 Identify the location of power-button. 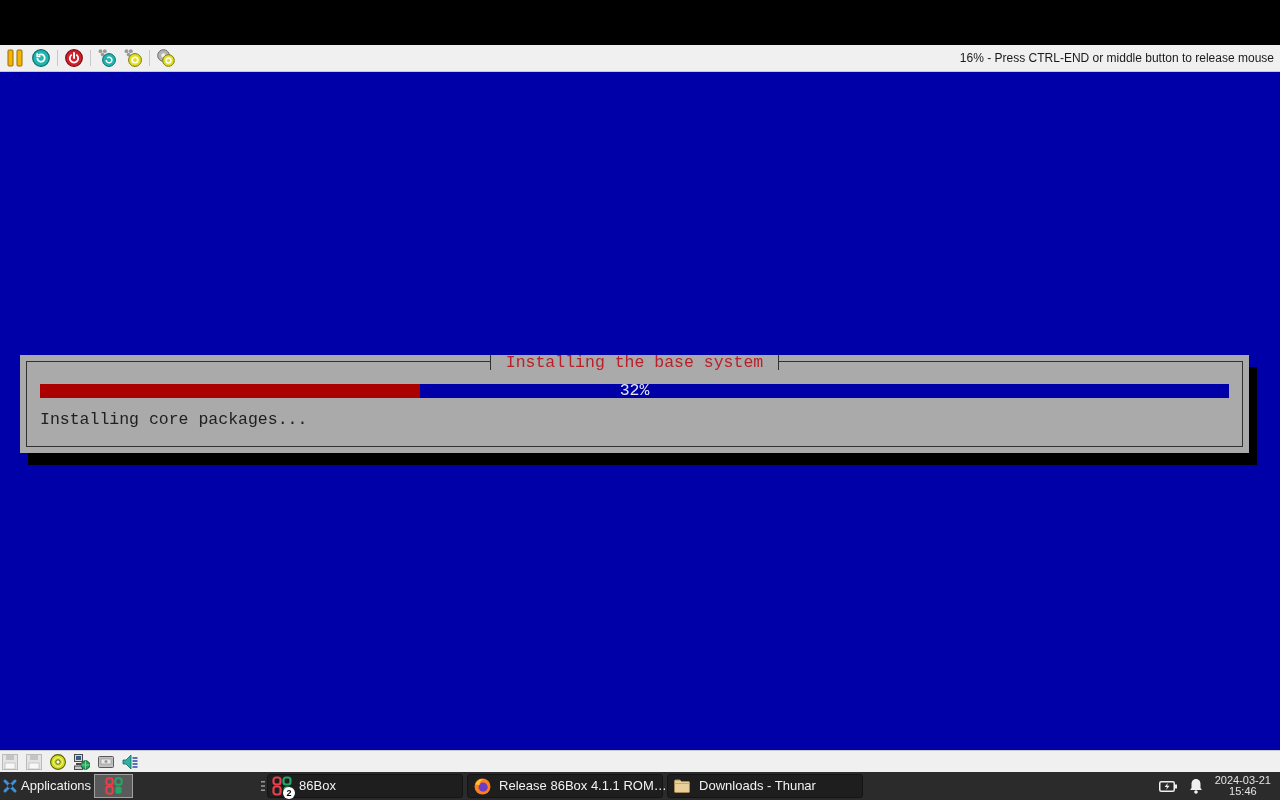
(74, 58).